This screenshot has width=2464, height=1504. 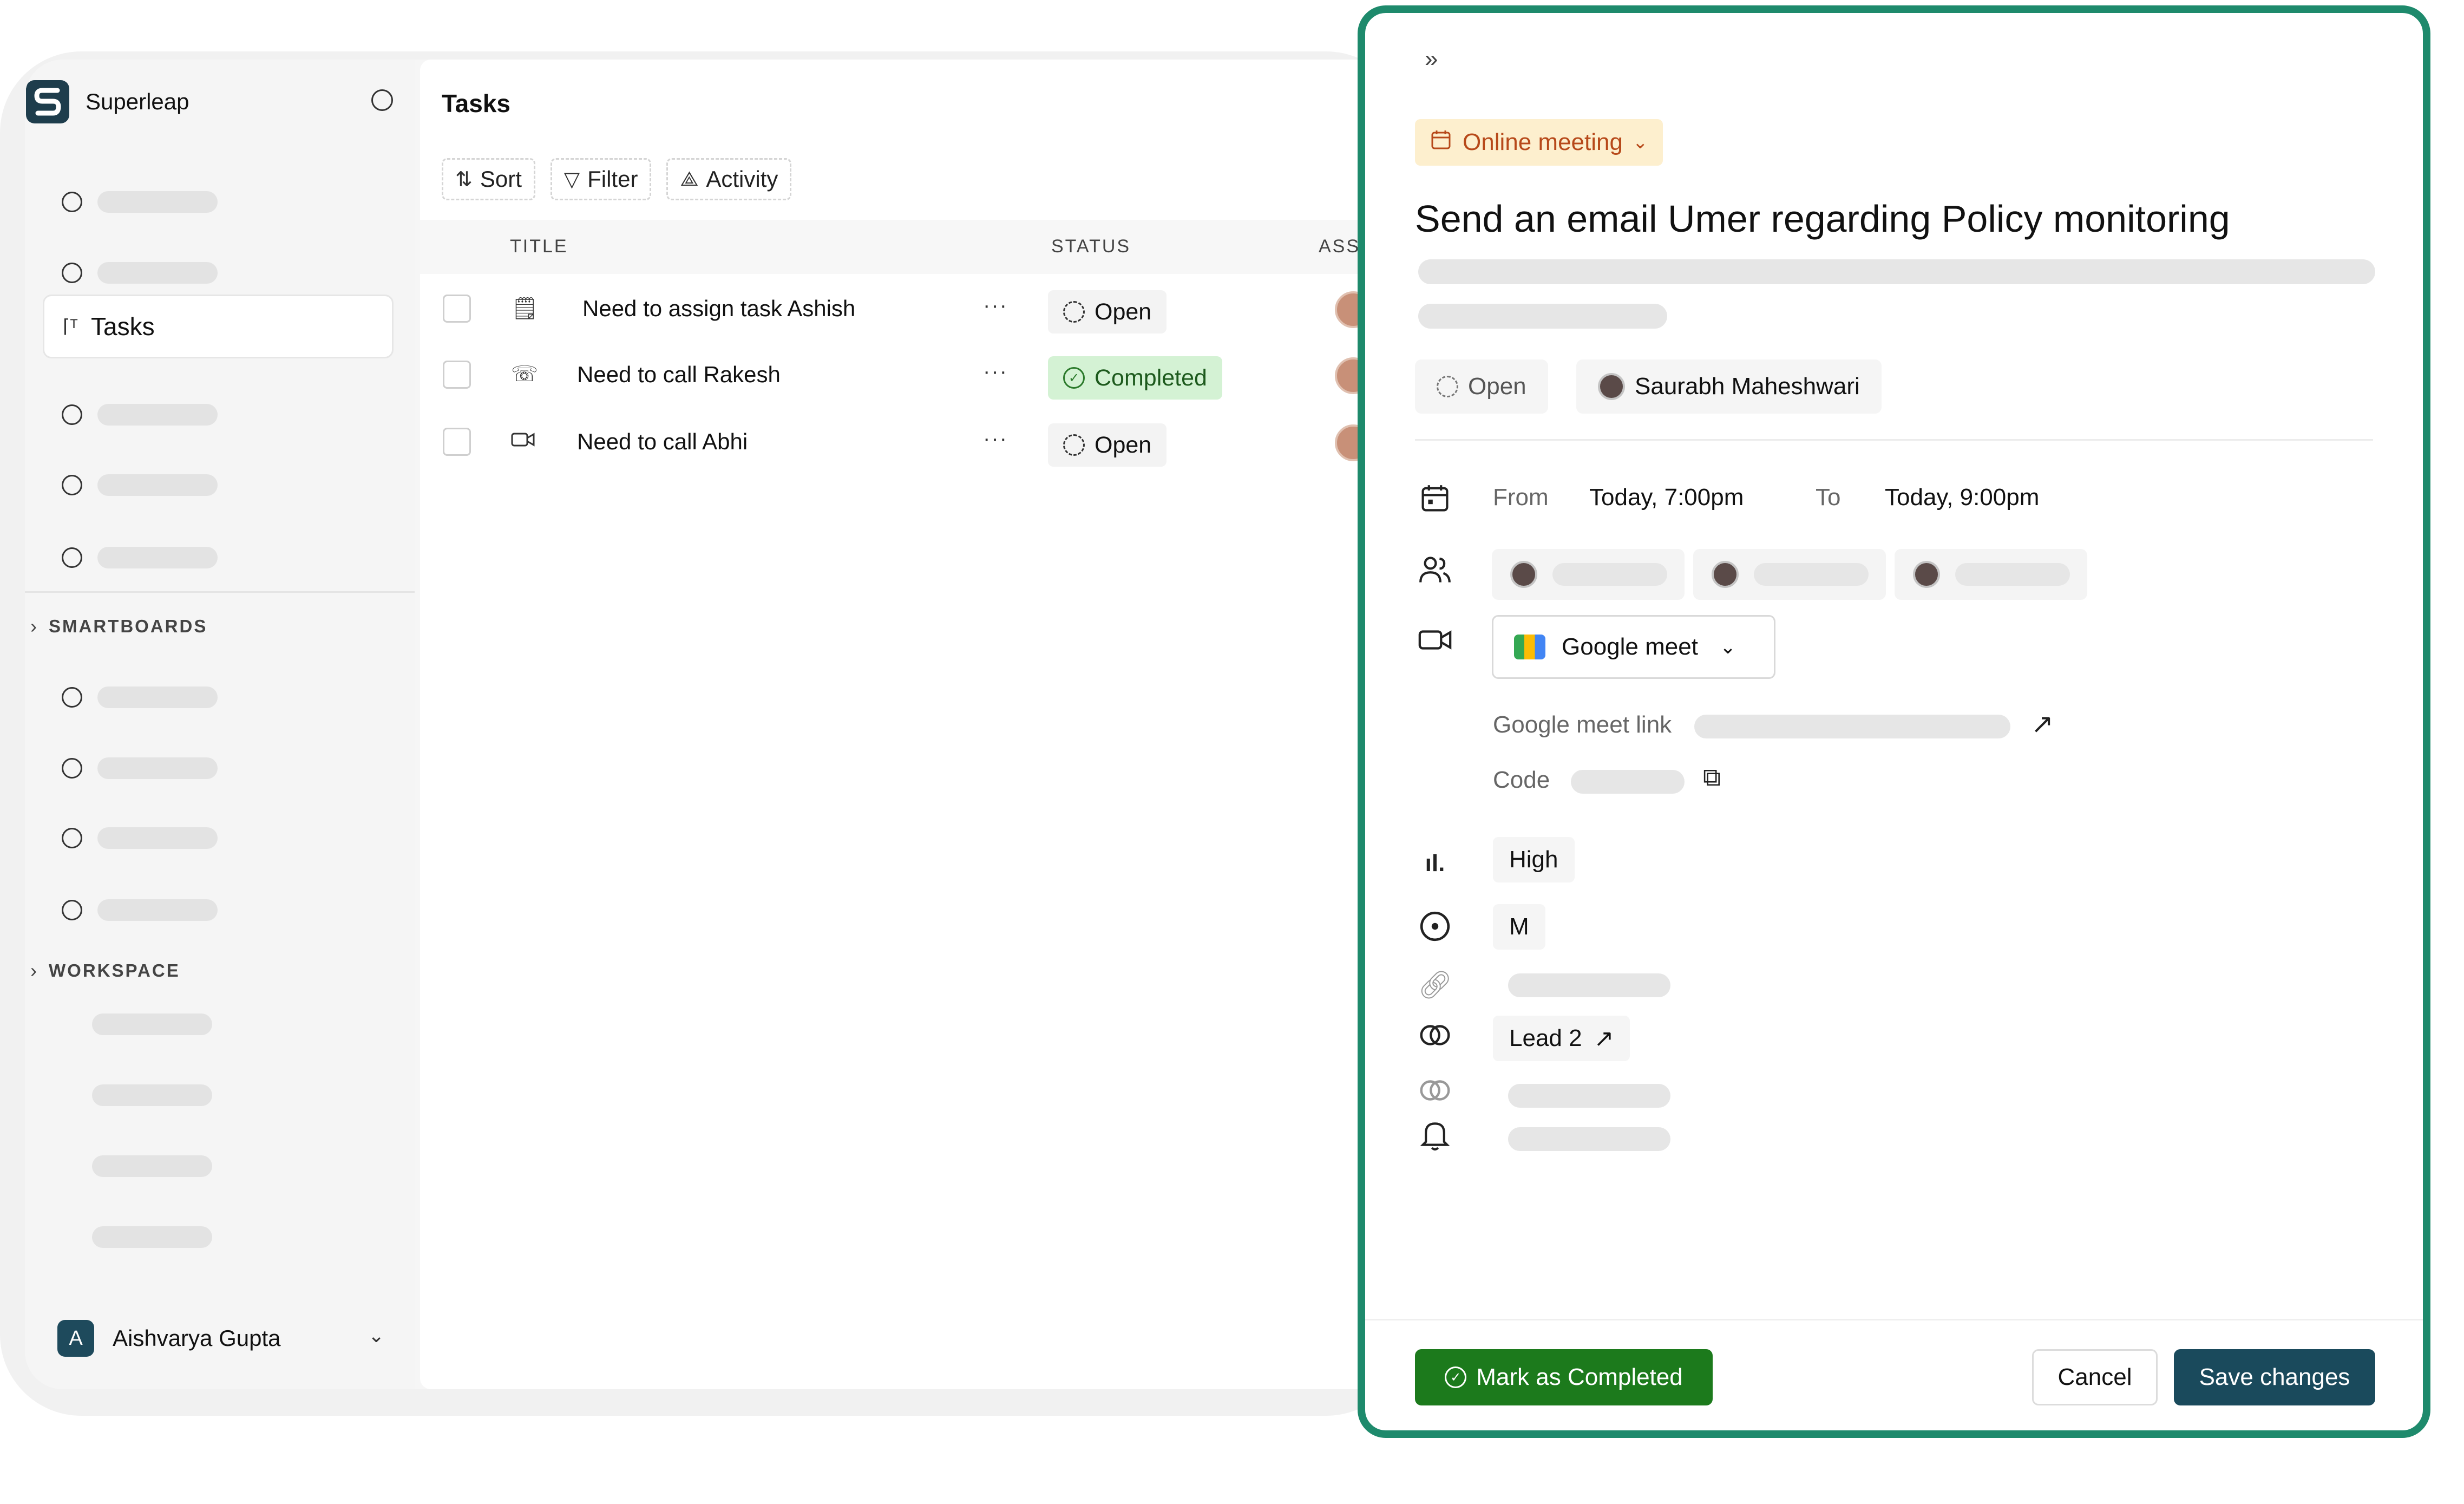 I want to click on target-icon, so click(x=1435, y=930).